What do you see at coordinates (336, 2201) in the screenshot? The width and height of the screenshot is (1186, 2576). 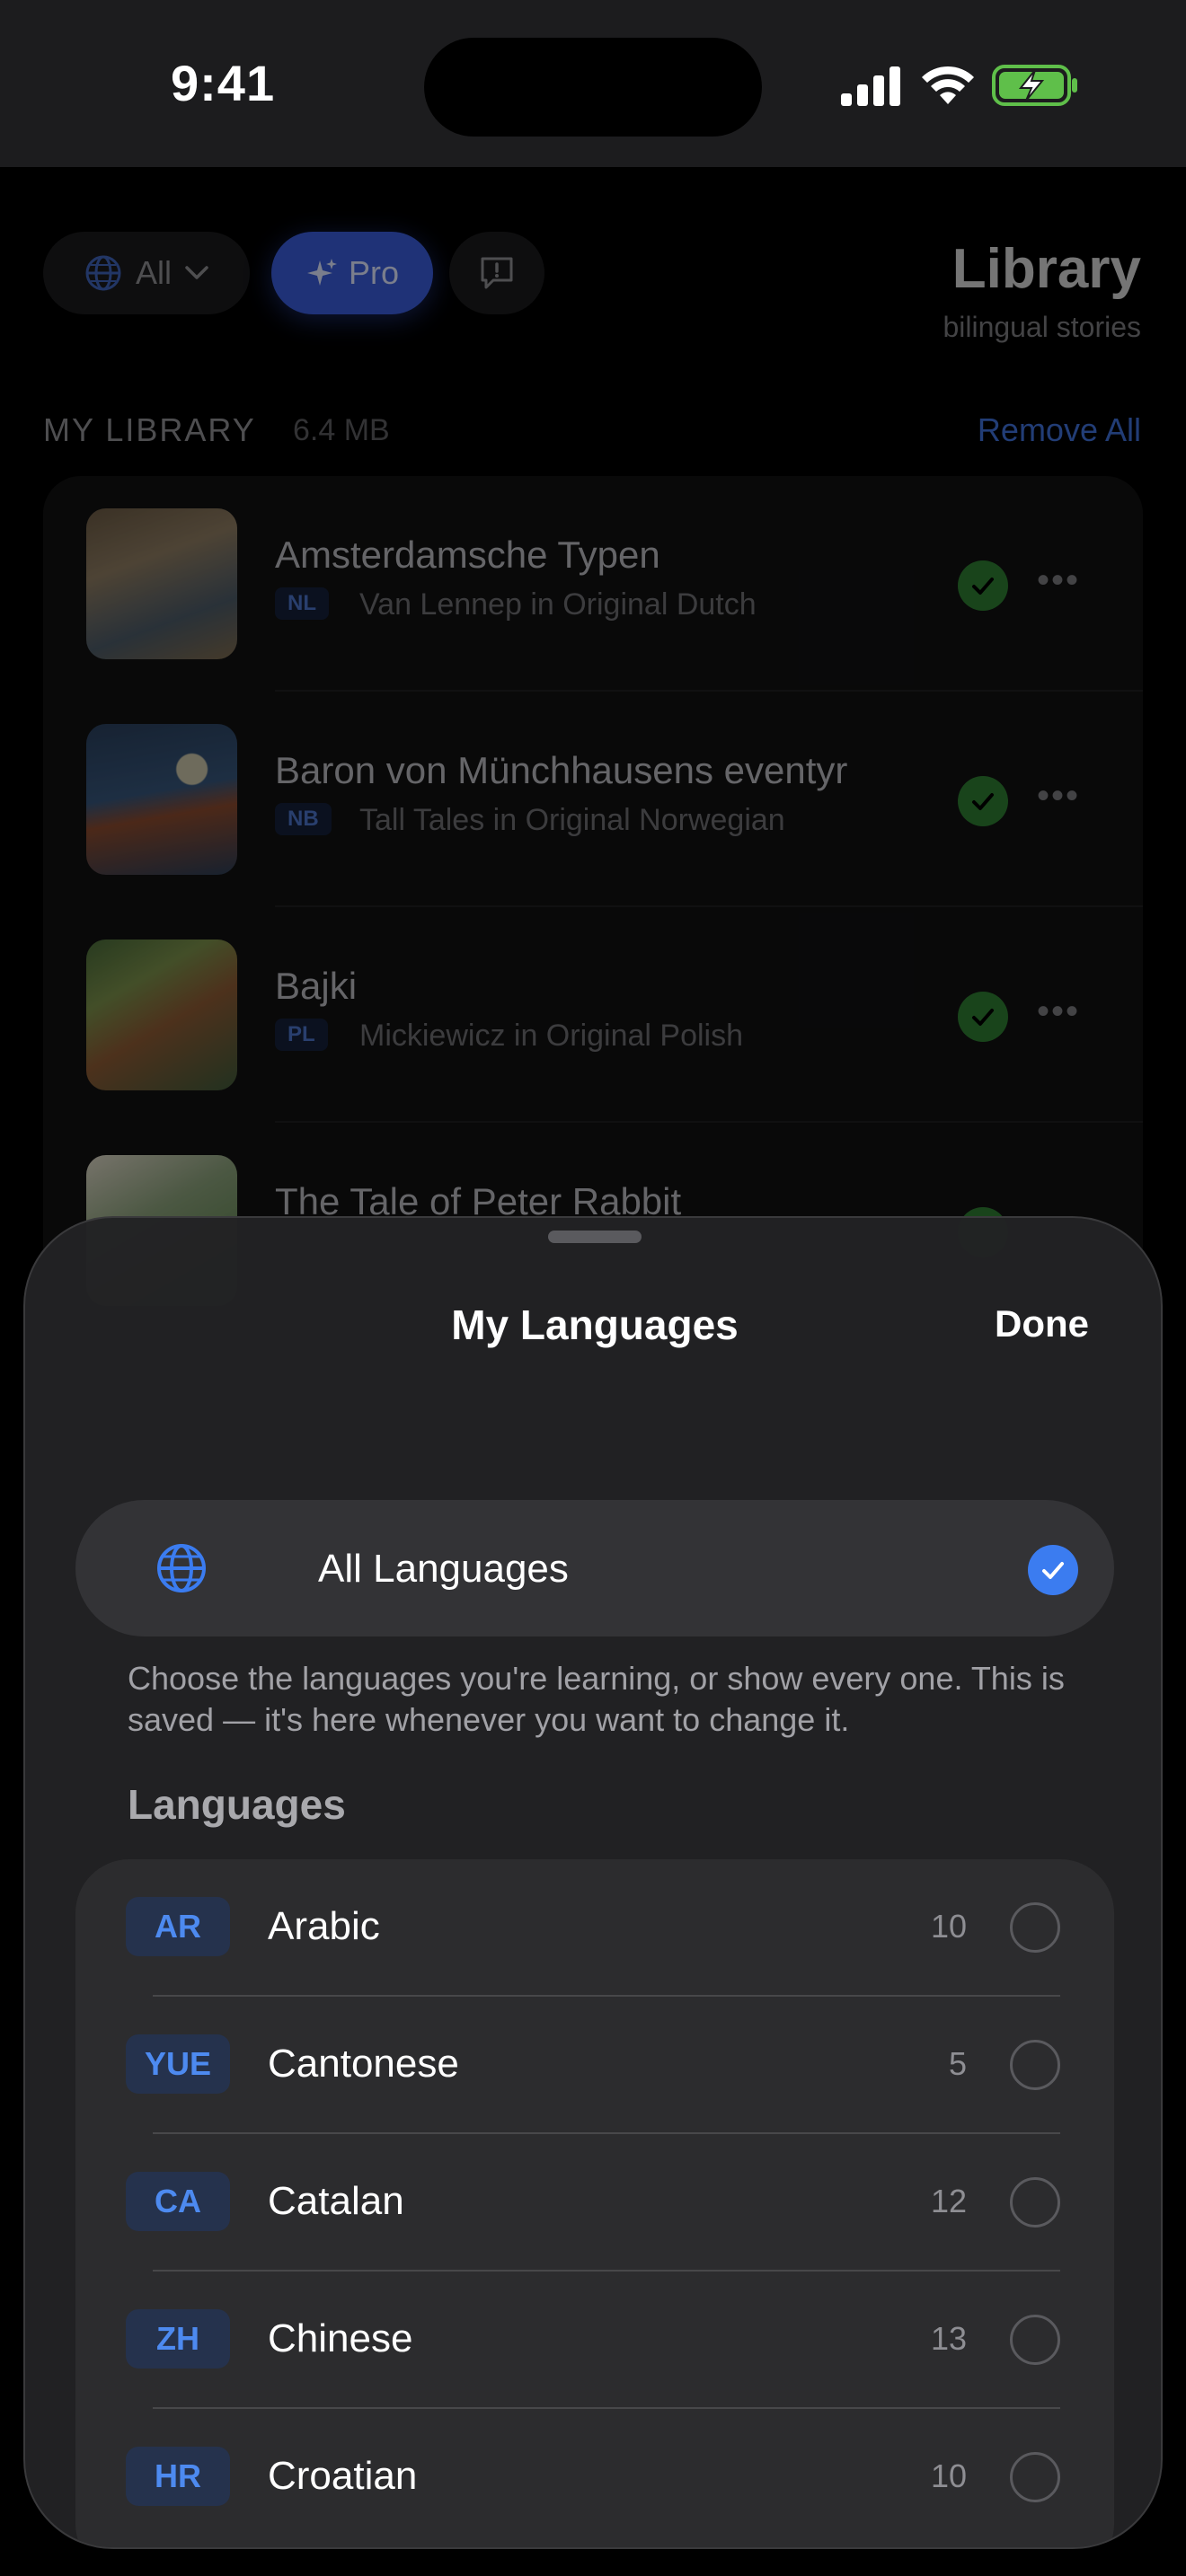 I see `language-name: Catalan` at bounding box center [336, 2201].